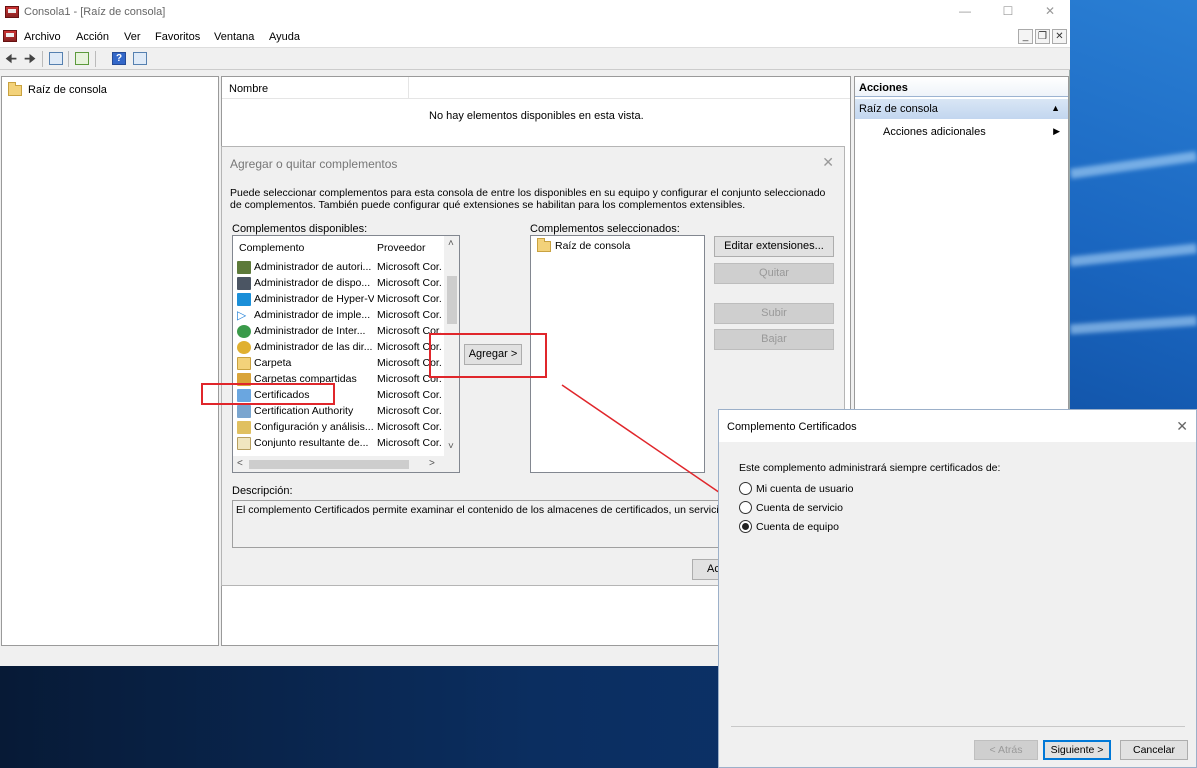 Image resolution: width=1197 pixels, height=768 pixels. What do you see at coordinates (804, 489) in the screenshot?
I see `radio-label-user-account: Mi cuenta de usuario` at bounding box center [804, 489].